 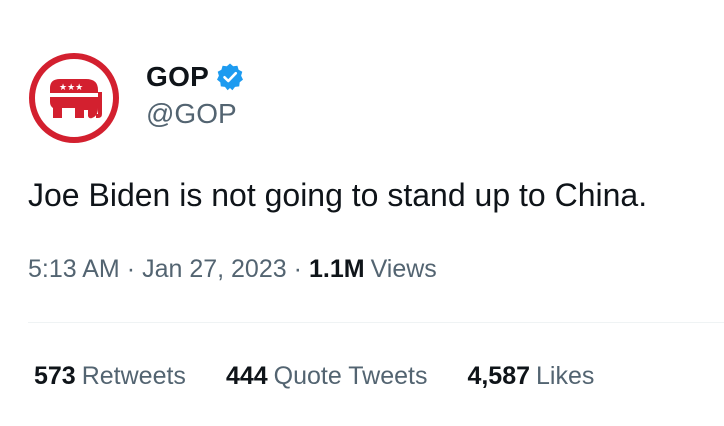 I want to click on likes-stat: 4,587 Likes, so click(x=530, y=376).